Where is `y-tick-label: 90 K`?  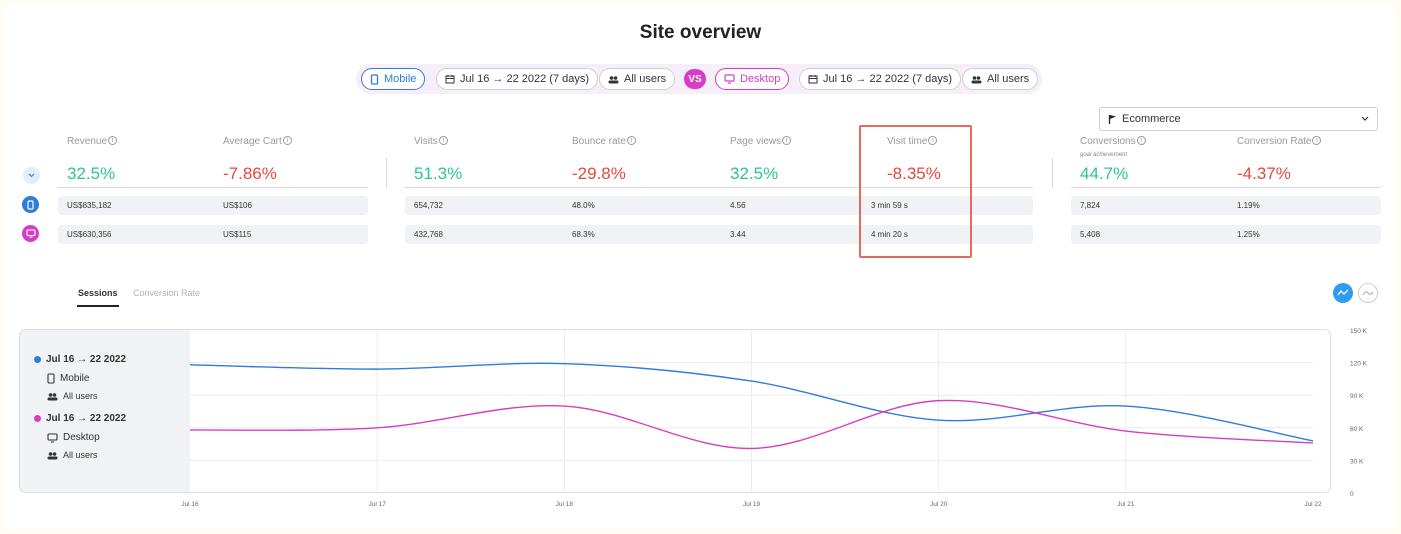 y-tick-label: 90 K is located at coordinates (1357, 396).